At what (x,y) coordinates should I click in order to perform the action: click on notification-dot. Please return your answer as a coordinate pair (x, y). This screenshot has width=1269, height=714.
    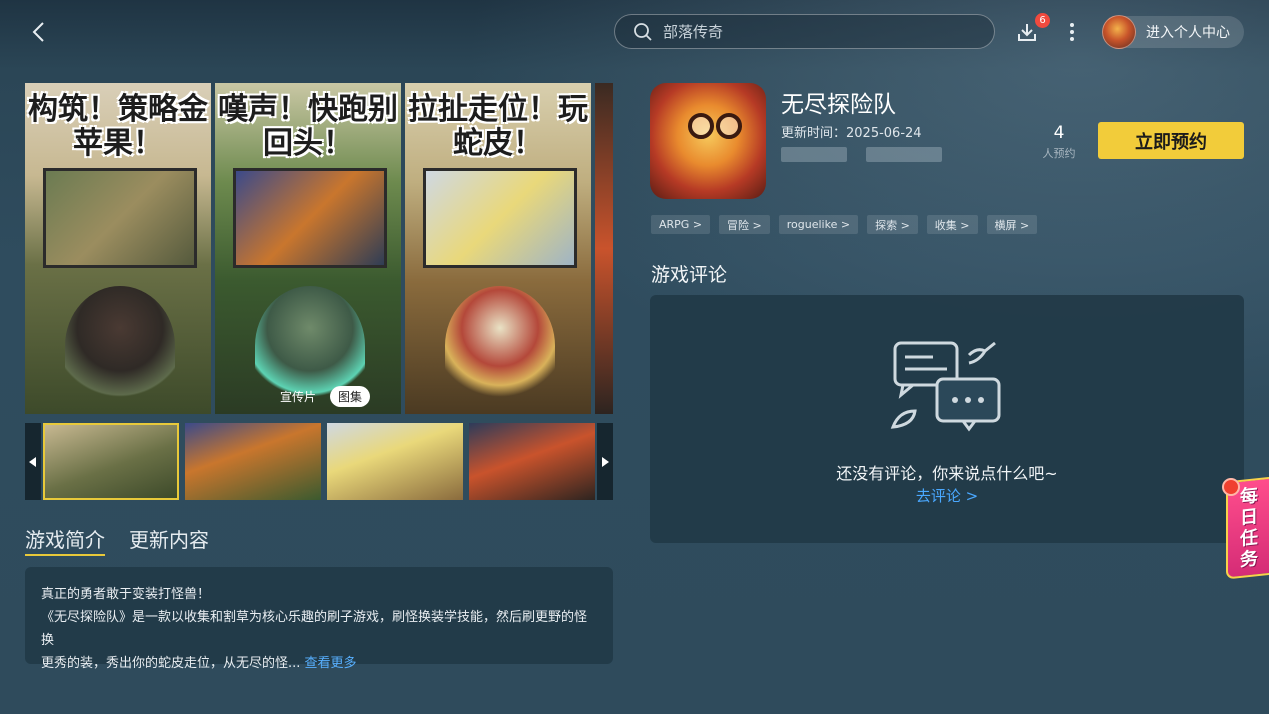
    Looking at the image, I should click on (1231, 487).